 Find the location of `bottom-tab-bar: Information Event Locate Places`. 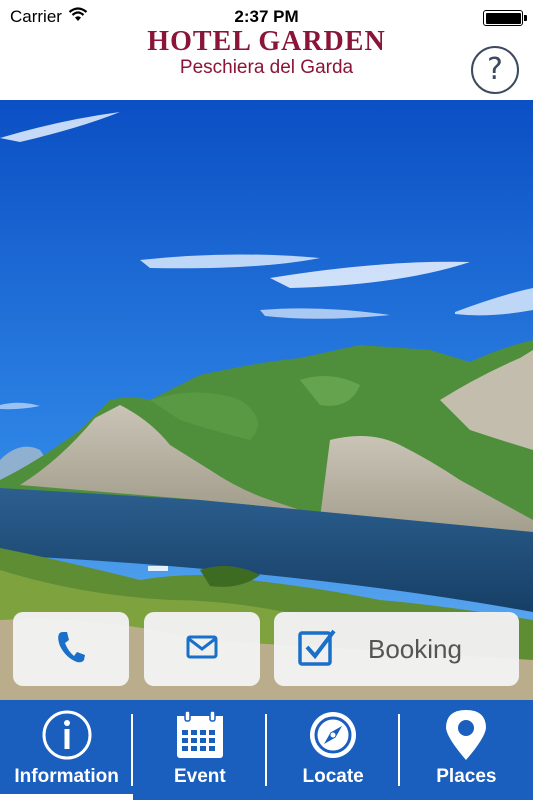

bottom-tab-bar: Information Event Locate Places is located at coordinates (266, 750).